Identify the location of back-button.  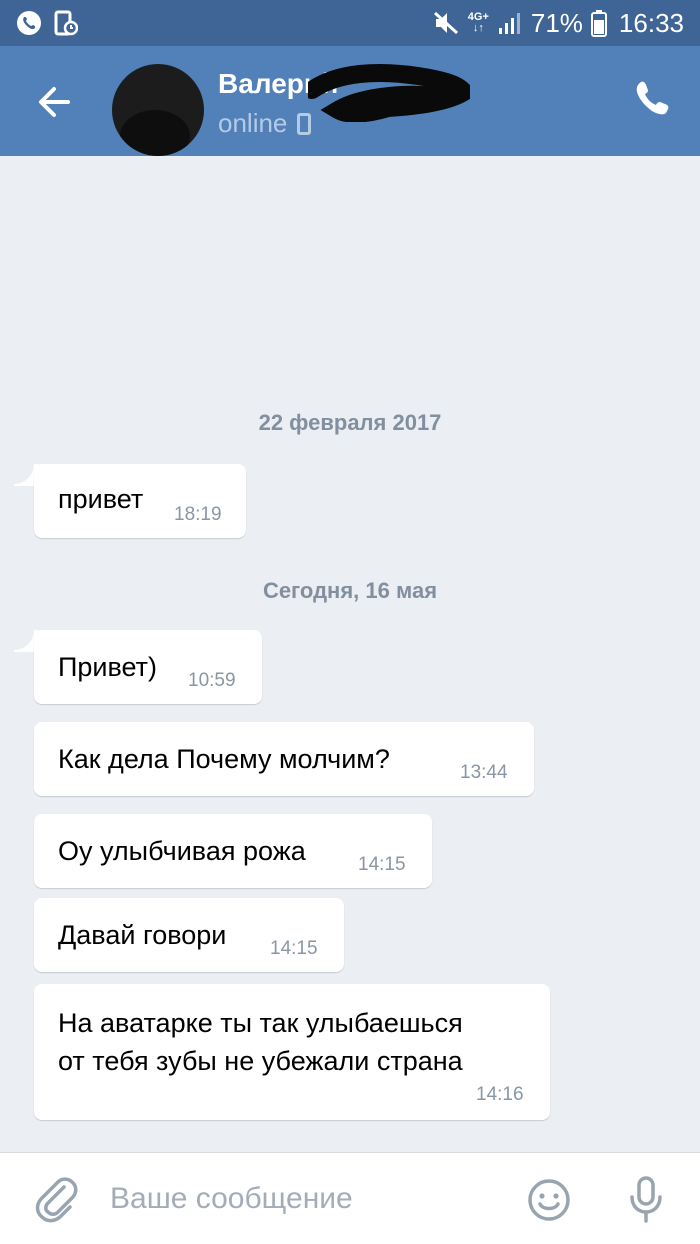
(56, 102).